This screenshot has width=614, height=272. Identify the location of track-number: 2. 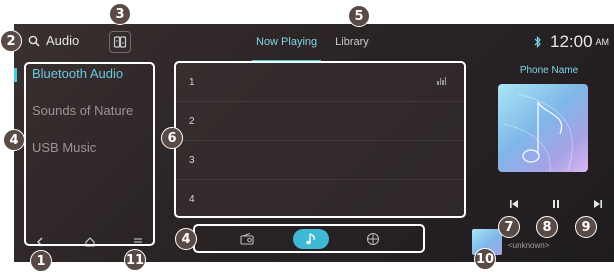
(192, 121).